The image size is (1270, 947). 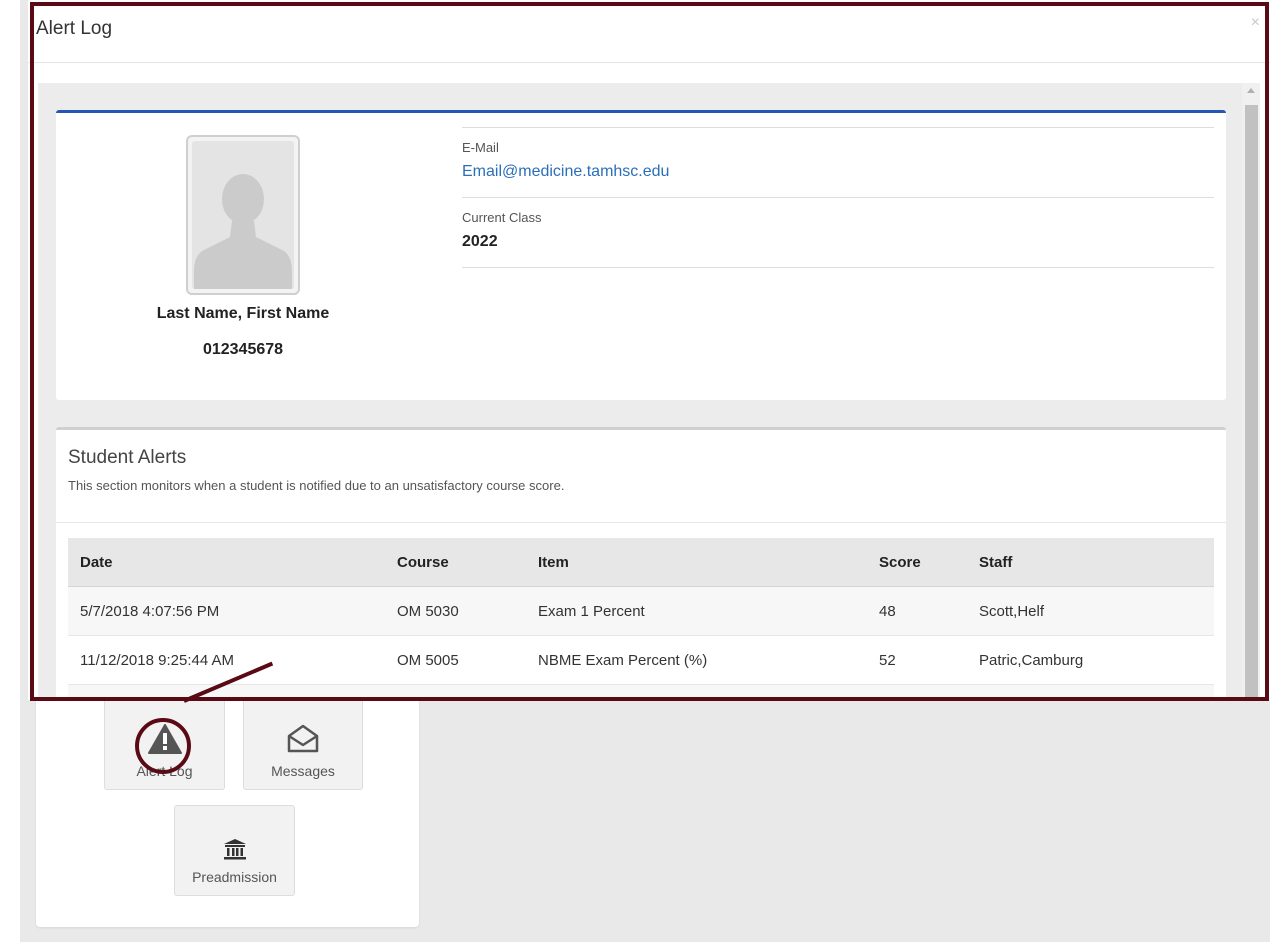 I want to click on cell-staff: Patric,Camburg, so click(x=1031, y=660).